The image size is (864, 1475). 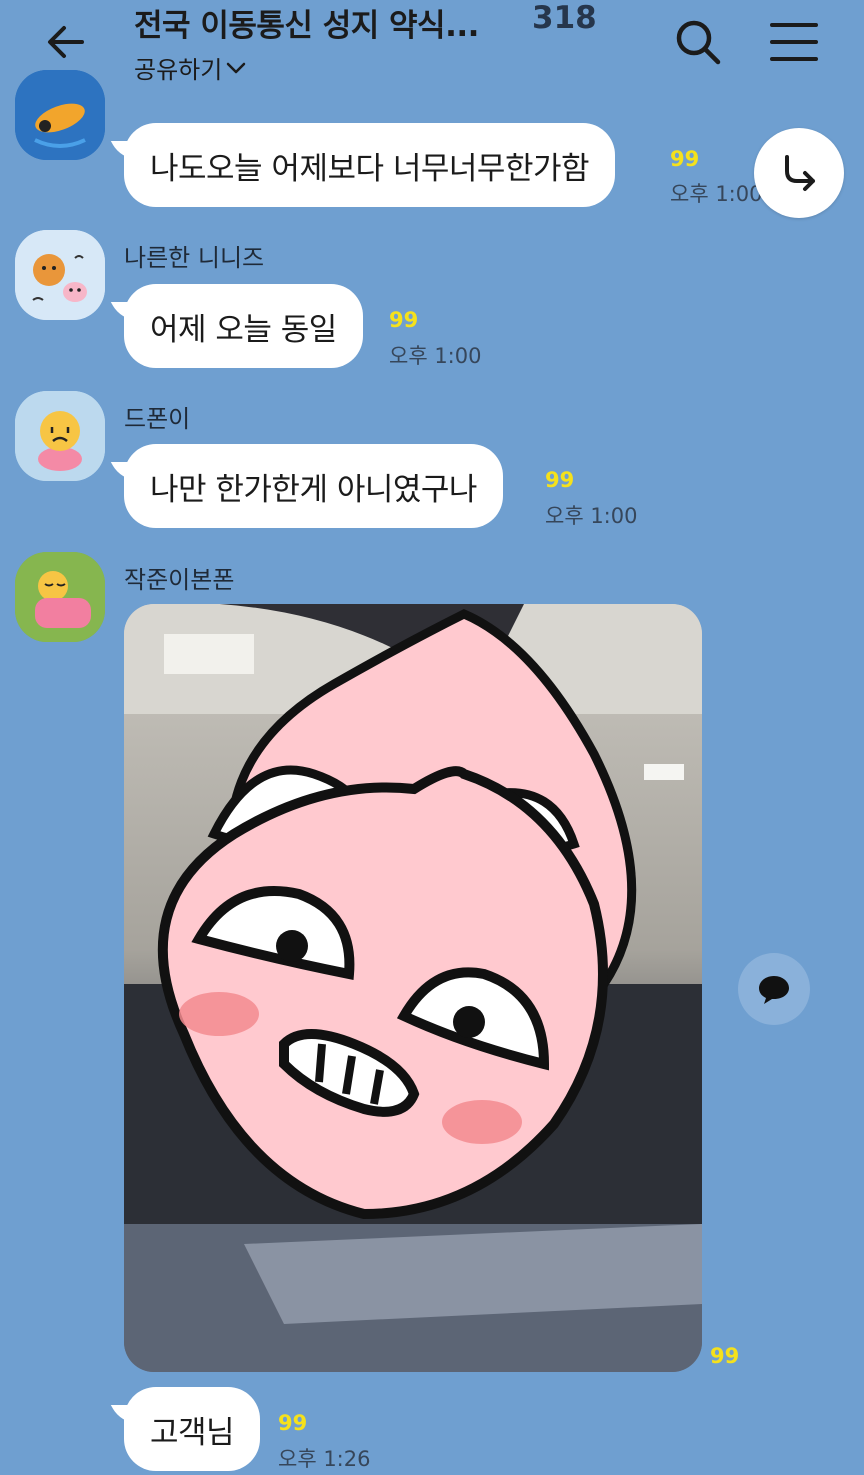 What do you see at coordinates (194, 258) in the screenshot?
I see `sender-name: 나른한 니니즈` at bounding box center [194, 258].